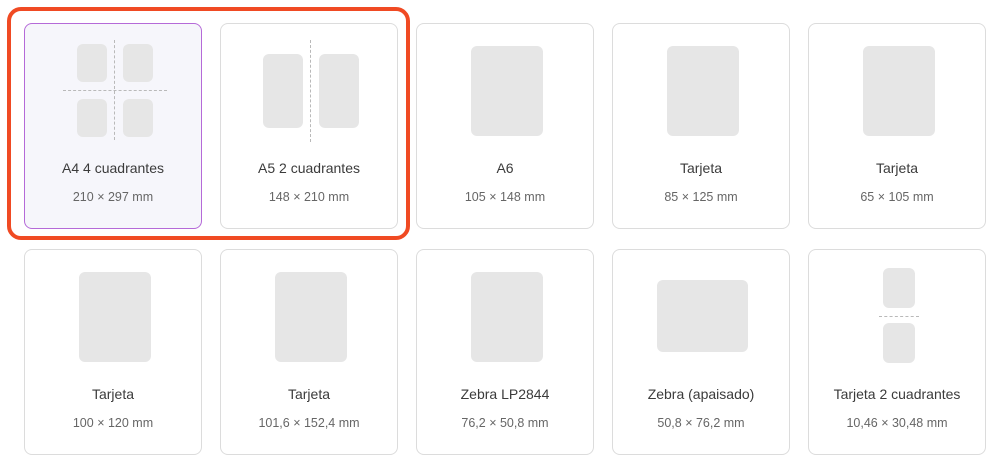 The height and width of the screenshot is (456, 989). I want to click on template-card-zebra-lp2844: Zebra LP2844 76,2 × 50,8 mm, so click(505, 352).